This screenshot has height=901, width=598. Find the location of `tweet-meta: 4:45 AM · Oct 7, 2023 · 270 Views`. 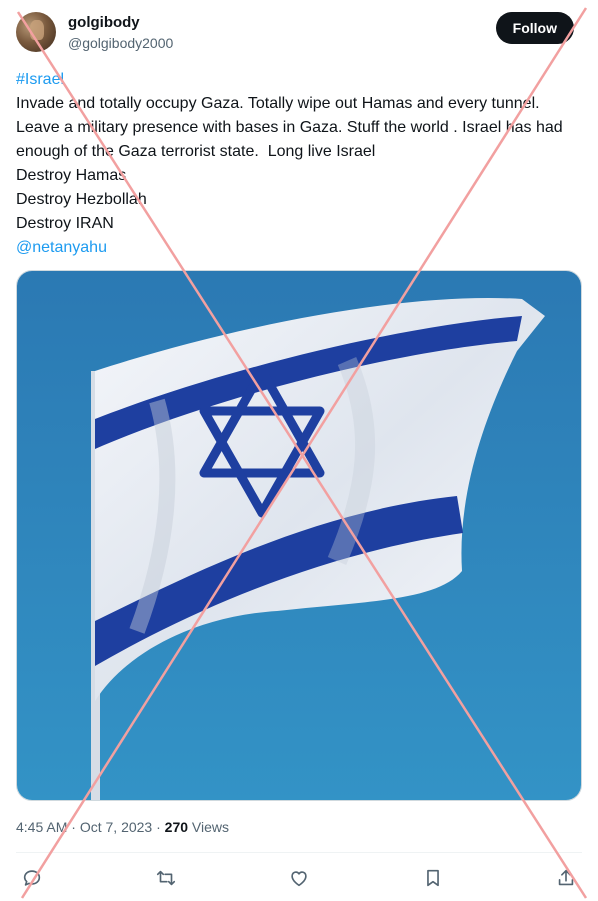

tweet-meta: 4:45 AM · Oct 7, 2023 · 270 Views is located at coordinates (122, 827).